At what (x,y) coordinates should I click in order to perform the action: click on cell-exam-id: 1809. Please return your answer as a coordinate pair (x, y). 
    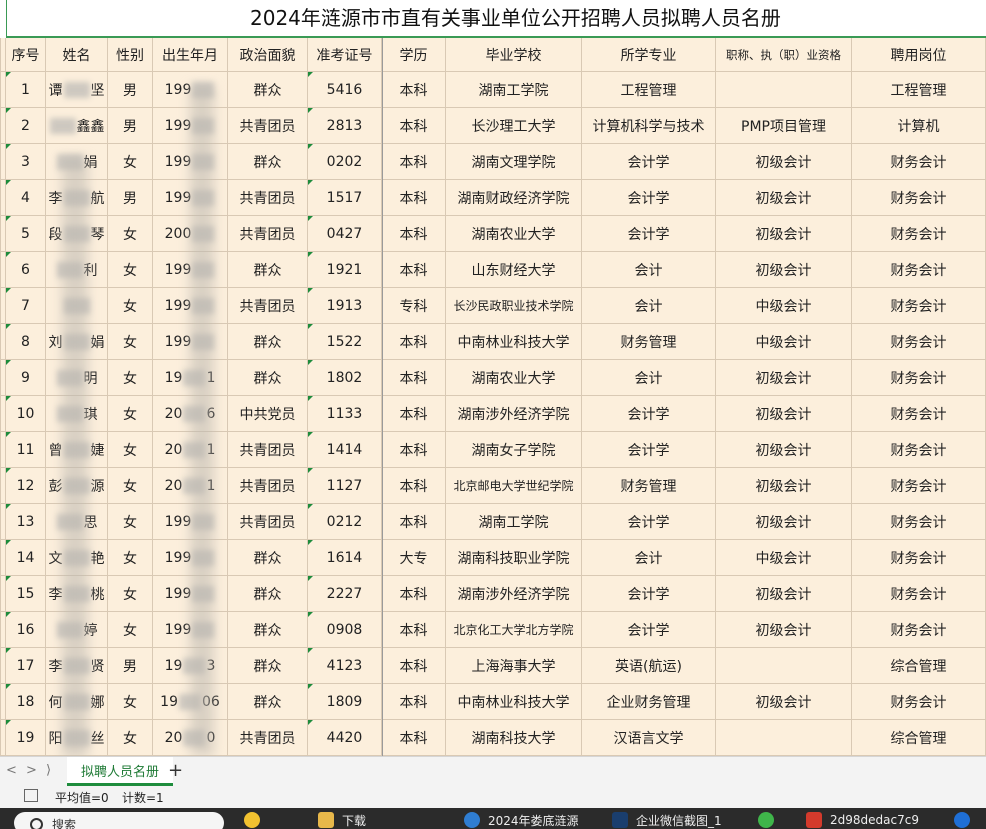
    Looking at the image, I should click on (345, 702).